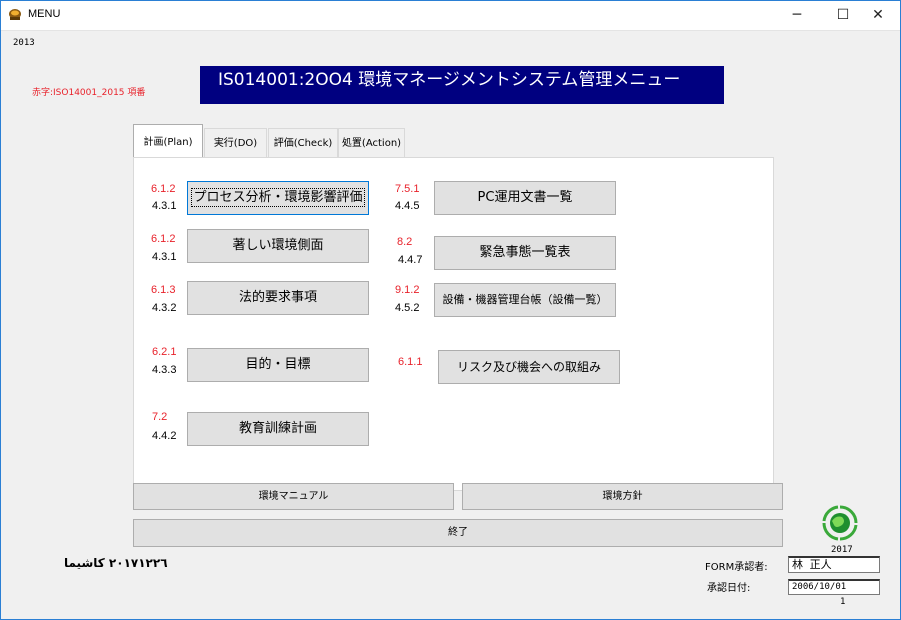 This screenshot has height=620, width=901. Describe the element at coordinates (164, 370) in the screenshot. I see `clause-2004-label: 4.3.3` at that location.